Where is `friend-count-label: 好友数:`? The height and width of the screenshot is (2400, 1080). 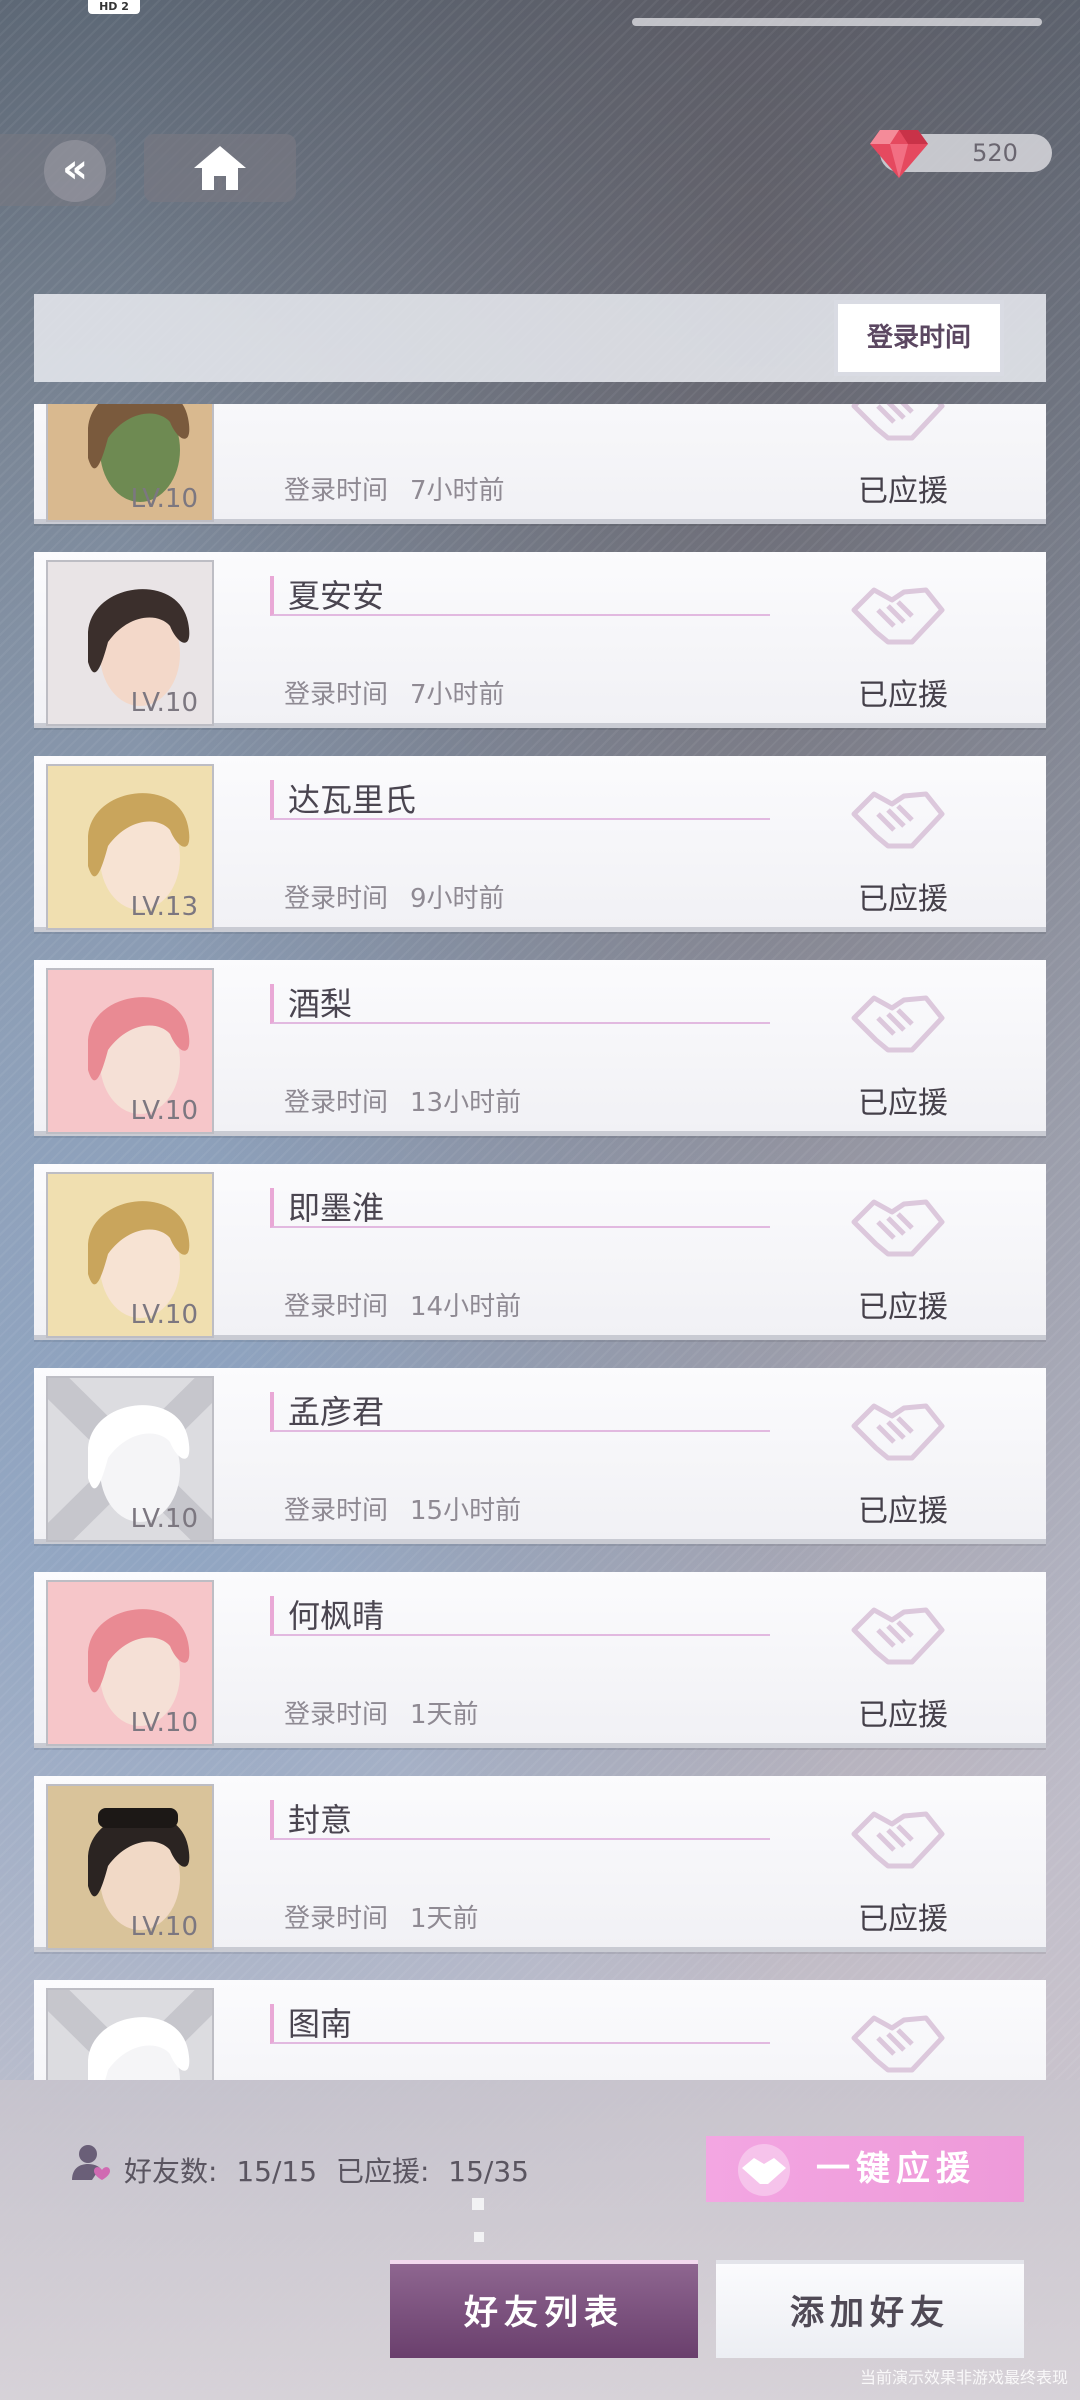
friend-count-label: 好友数: is located at coordinates (171, 2171).